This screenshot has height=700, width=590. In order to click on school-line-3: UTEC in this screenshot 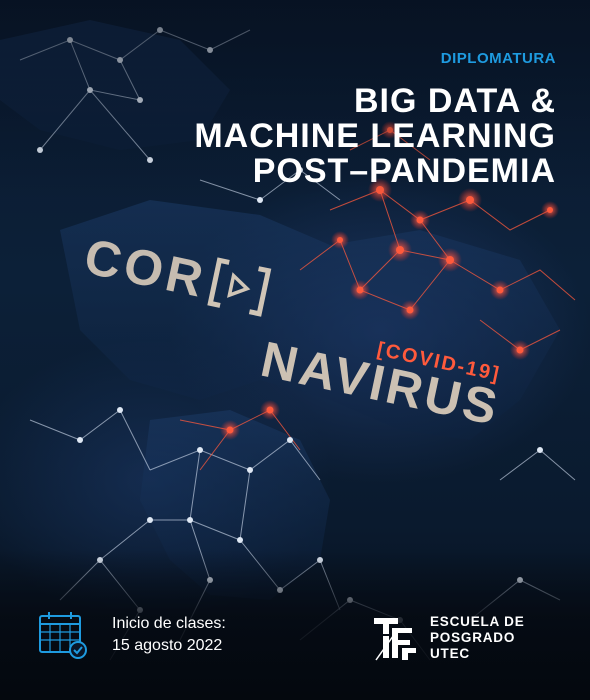, I will do `click(450, 653)`.